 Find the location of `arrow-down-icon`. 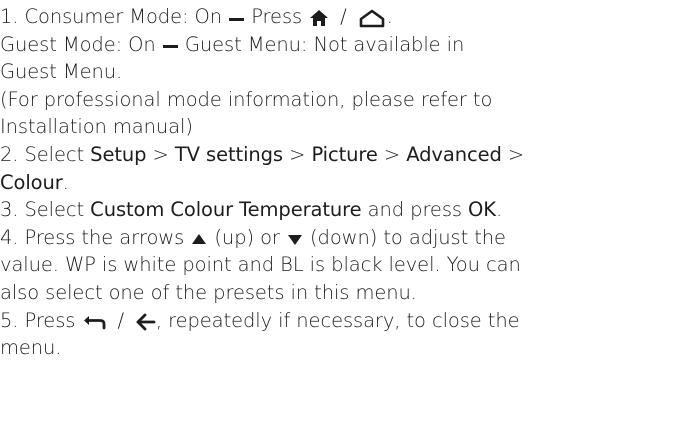

arrow-down-icon is located at coordinates (295, 238).